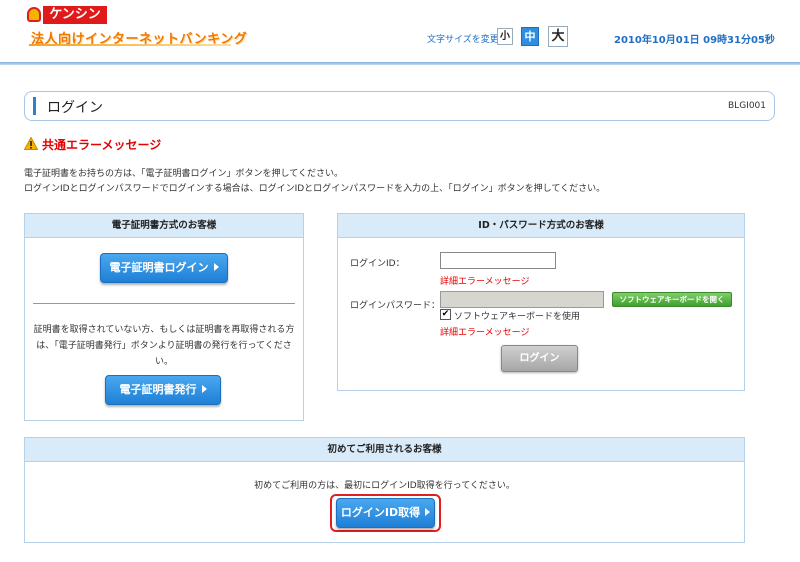 This screenshot has height=562, width=800. Describe the element at coordinates (530, 36) in the screenshot. I see `font-size-medium-button: 中` at that location.